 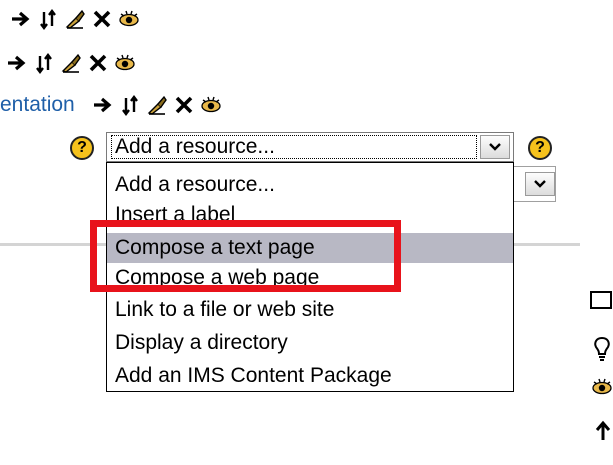 What do you see at coordinates (310, 310) in the screenshot?
I see `option-link-file-website: Link to a file or web site` at bounding box center [310, 310].